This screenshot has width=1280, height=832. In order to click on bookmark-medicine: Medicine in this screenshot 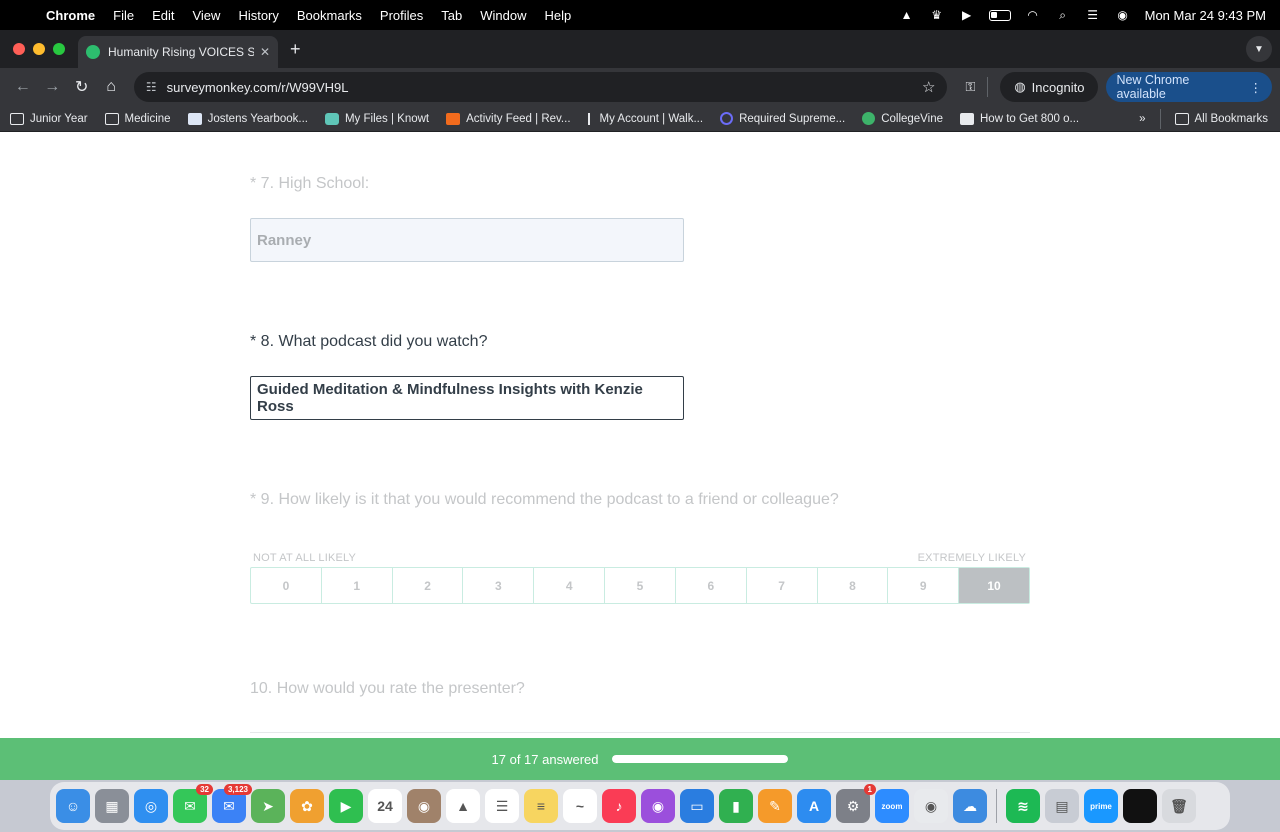, I will do `click(137, 118)`.